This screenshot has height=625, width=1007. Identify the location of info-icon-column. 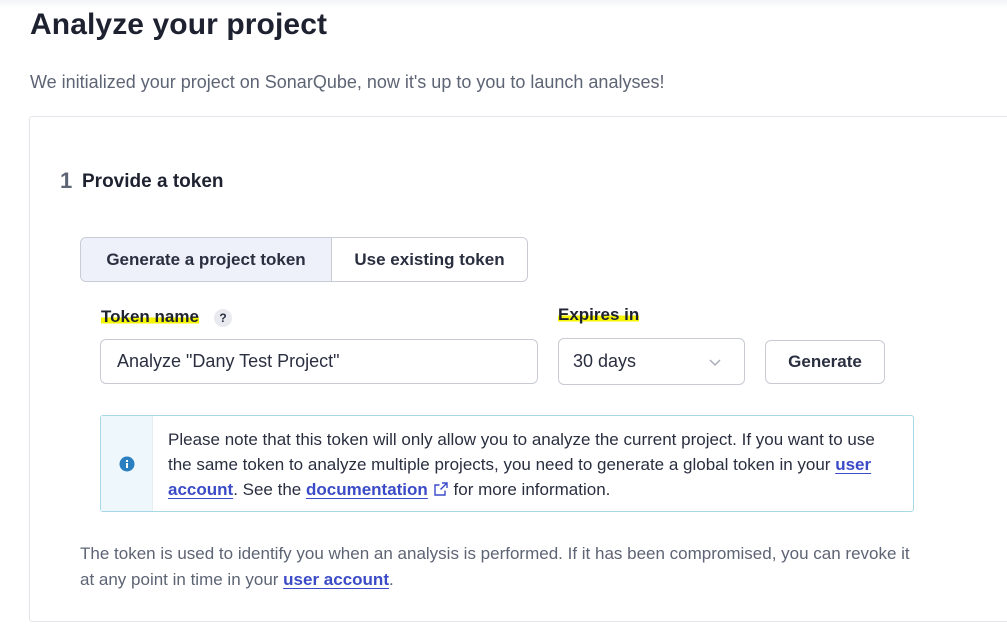
(127, 463).